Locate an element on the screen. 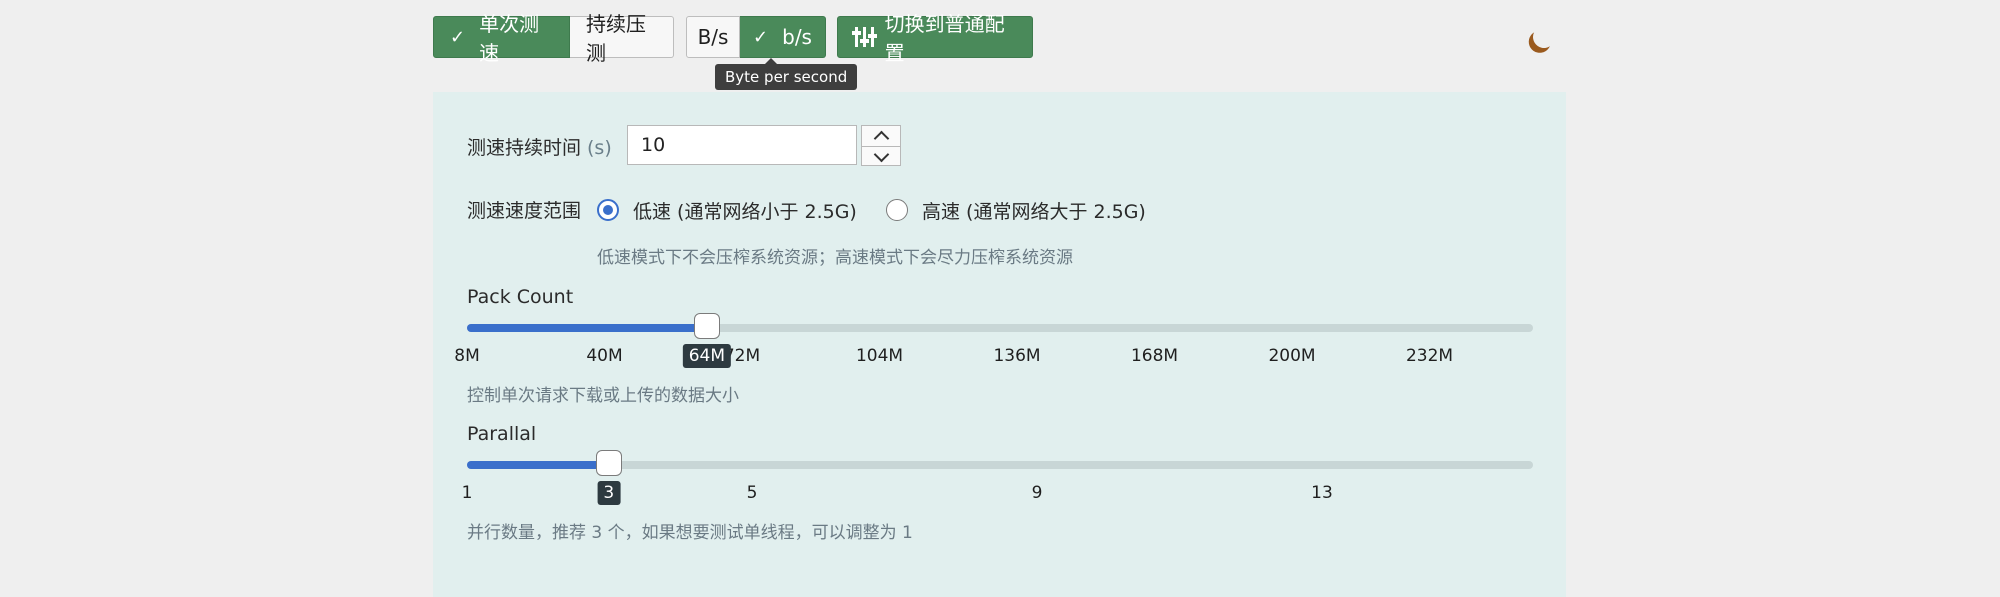 The image size is (2000, 597). parallel-slider is located at coordinates (1000, 463).